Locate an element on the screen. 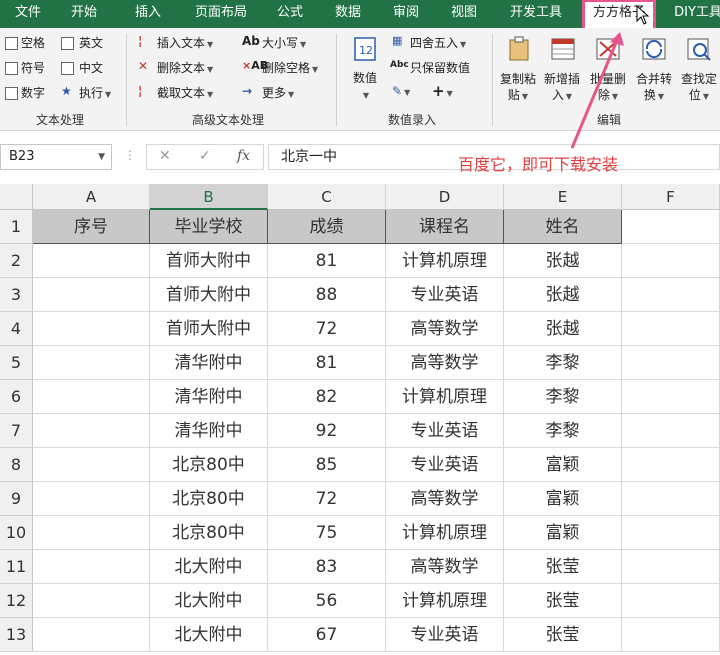  tab-diy-tools: DIY工具 is located at coordinates (694, 14).